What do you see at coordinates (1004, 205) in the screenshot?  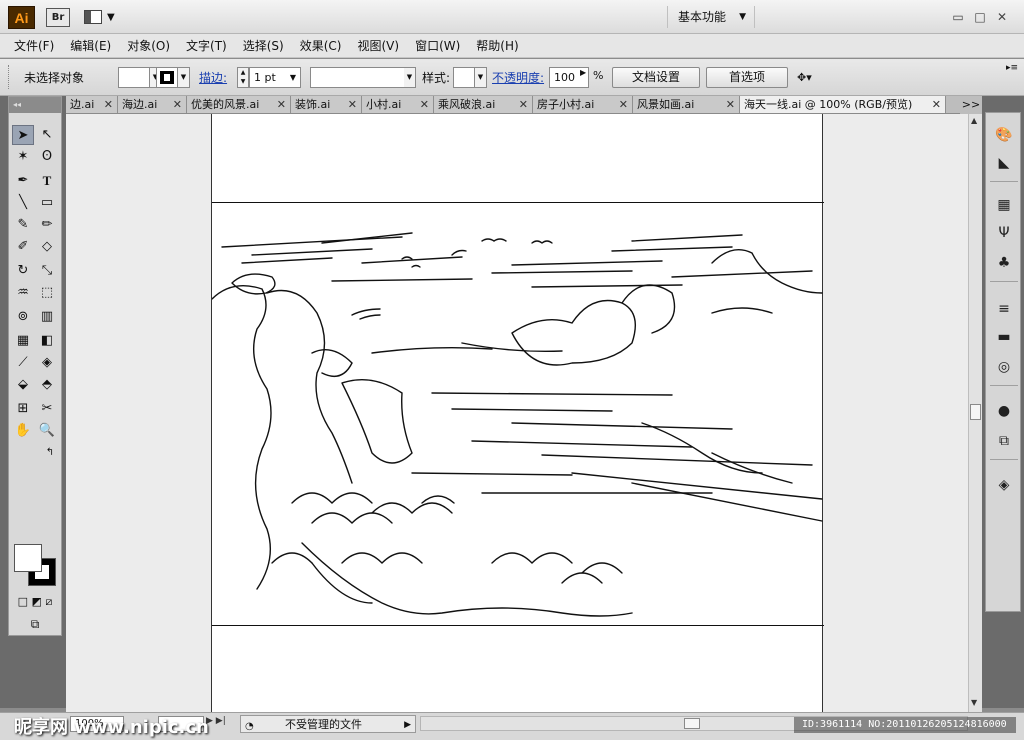 I see `swatches-icon: ▦` at bounding box center [1004, 205].